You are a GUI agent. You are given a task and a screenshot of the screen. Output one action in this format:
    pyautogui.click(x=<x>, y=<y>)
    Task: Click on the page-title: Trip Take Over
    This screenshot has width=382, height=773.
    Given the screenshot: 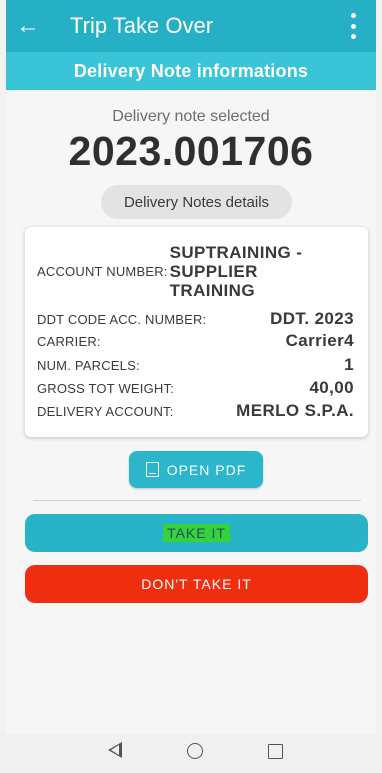 What is the action you would take?
    pyautogui.click(x=142, y=25)
    